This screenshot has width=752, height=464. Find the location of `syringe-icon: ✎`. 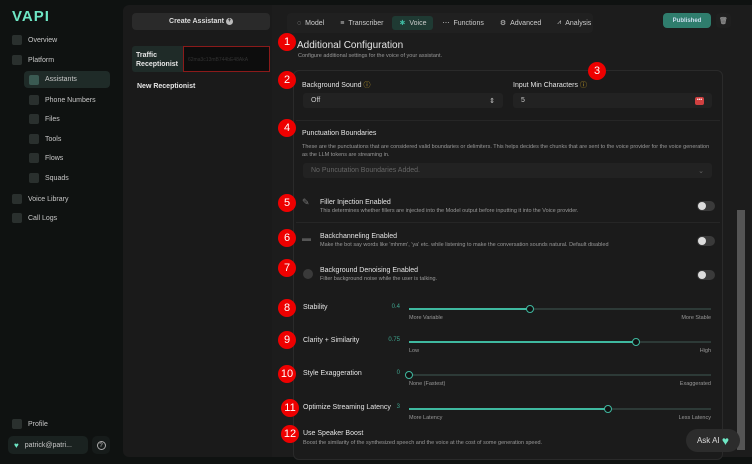

syringe-icon: ✎ is located at coordinates (306, 202).